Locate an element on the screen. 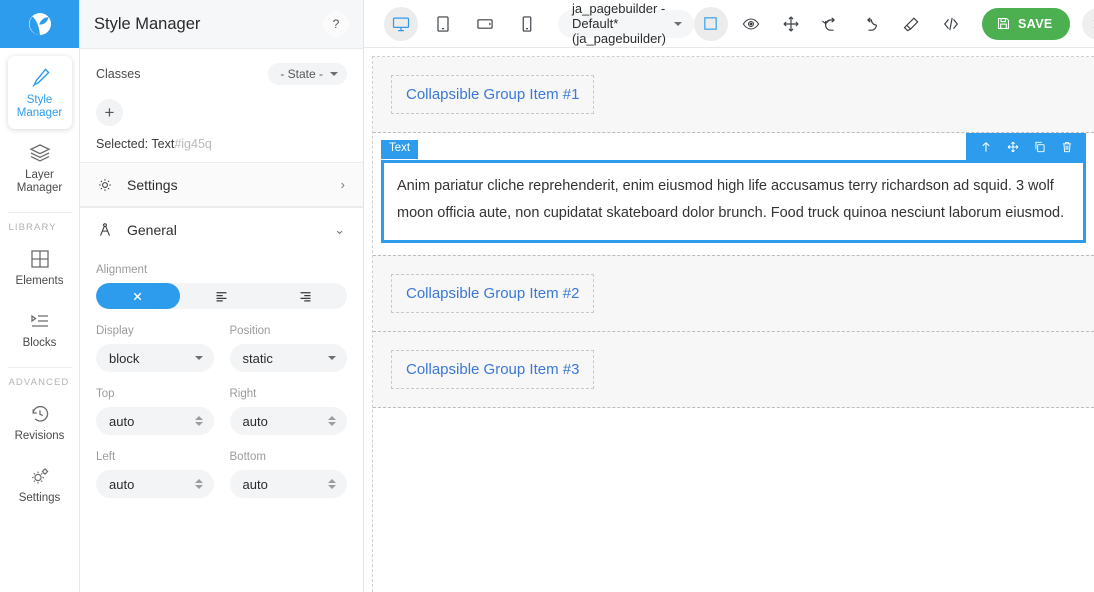  display-label: Display is located at coordinates (115, 331).